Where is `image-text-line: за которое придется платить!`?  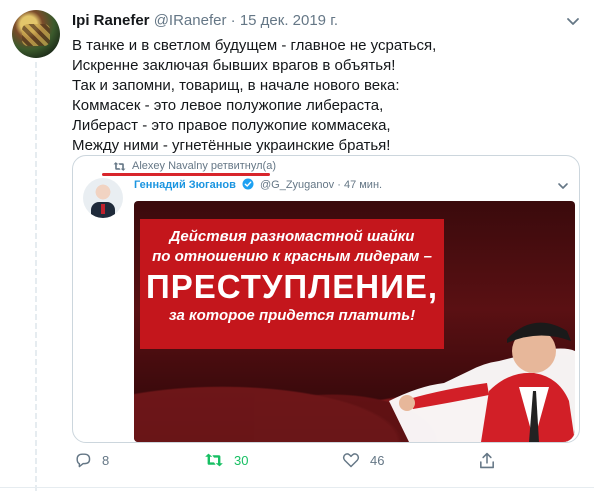
image-text-line: за которое придется платить! is located at coordinates (292, 315).